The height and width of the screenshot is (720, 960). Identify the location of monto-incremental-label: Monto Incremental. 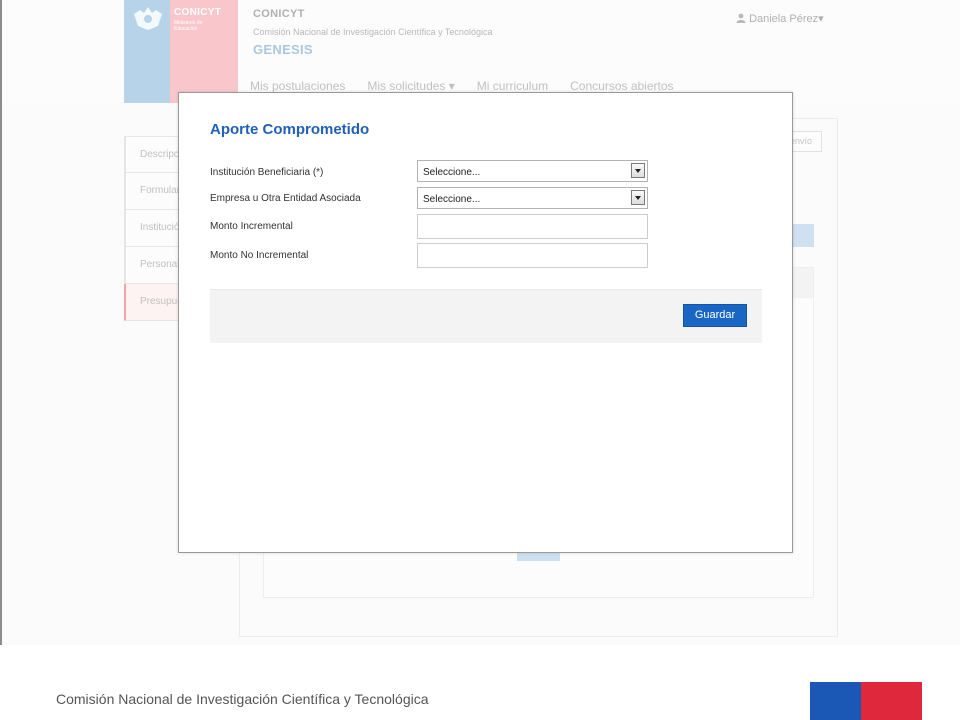
(251, 226).